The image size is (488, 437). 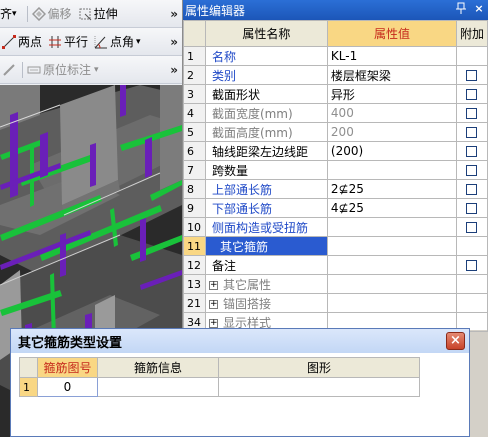 What do you see at coordinates (194, 208) in the screenshot?
I see `row-number: 9` at bounding box center [194, 208].